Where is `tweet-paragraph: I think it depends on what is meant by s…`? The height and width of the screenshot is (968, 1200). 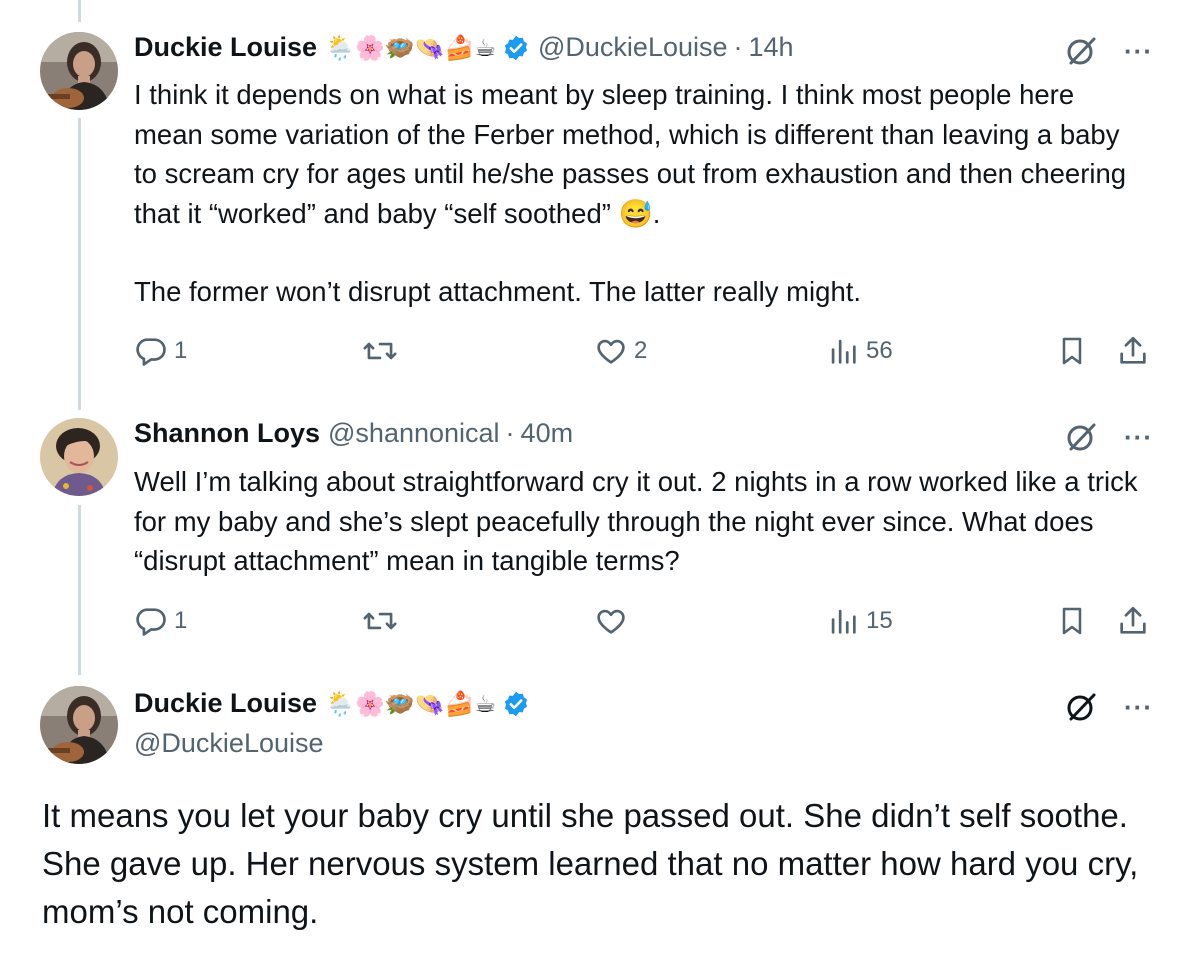 tweet-paragraph: I think it depends on what is meant by s… is located at coordinates (630, 154).